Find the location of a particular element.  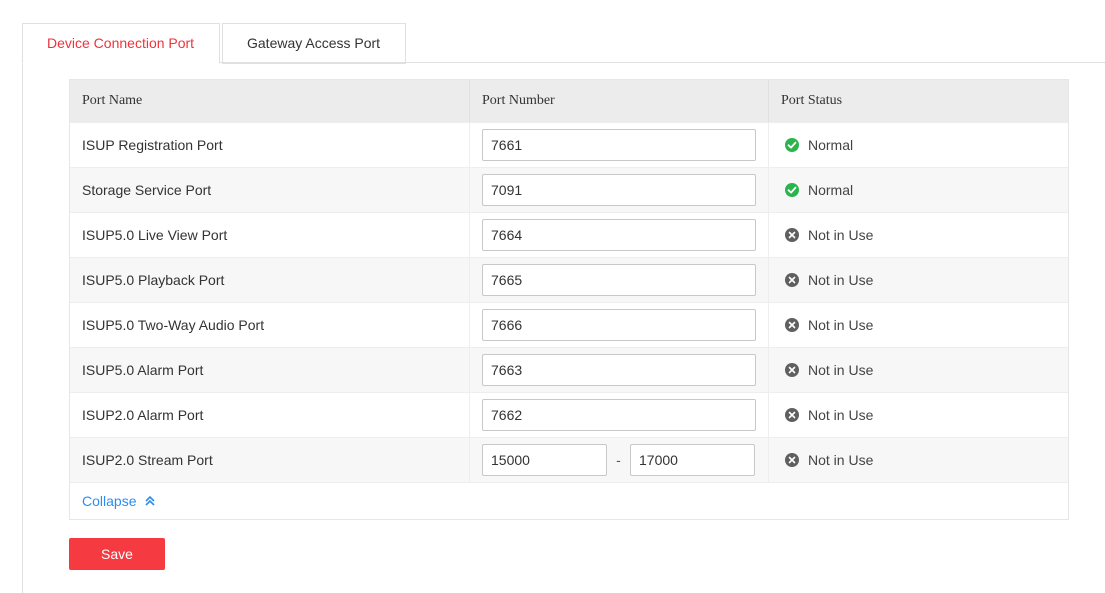

header-port-number: Port Number is located at coordinates (619, 101).